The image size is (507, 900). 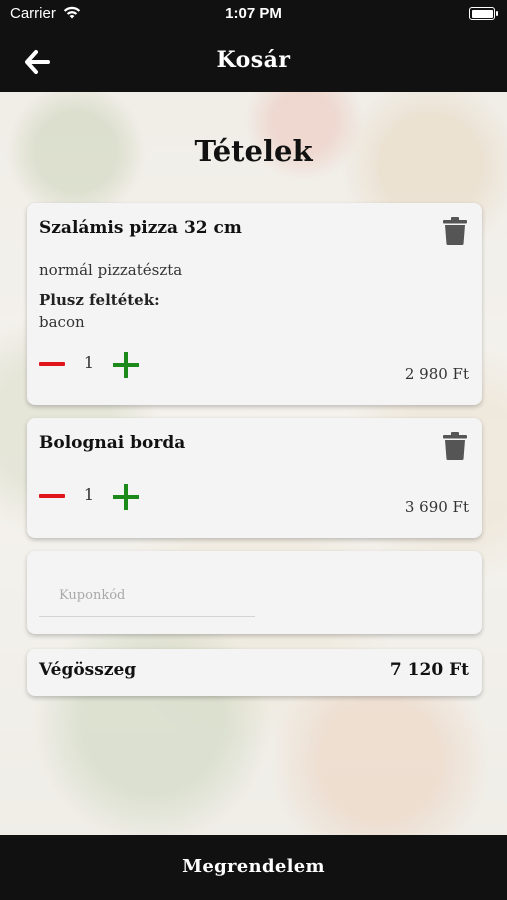 I want to click on total-card: Végösszeg 7 120 Ft, so click(x=254, y=672).